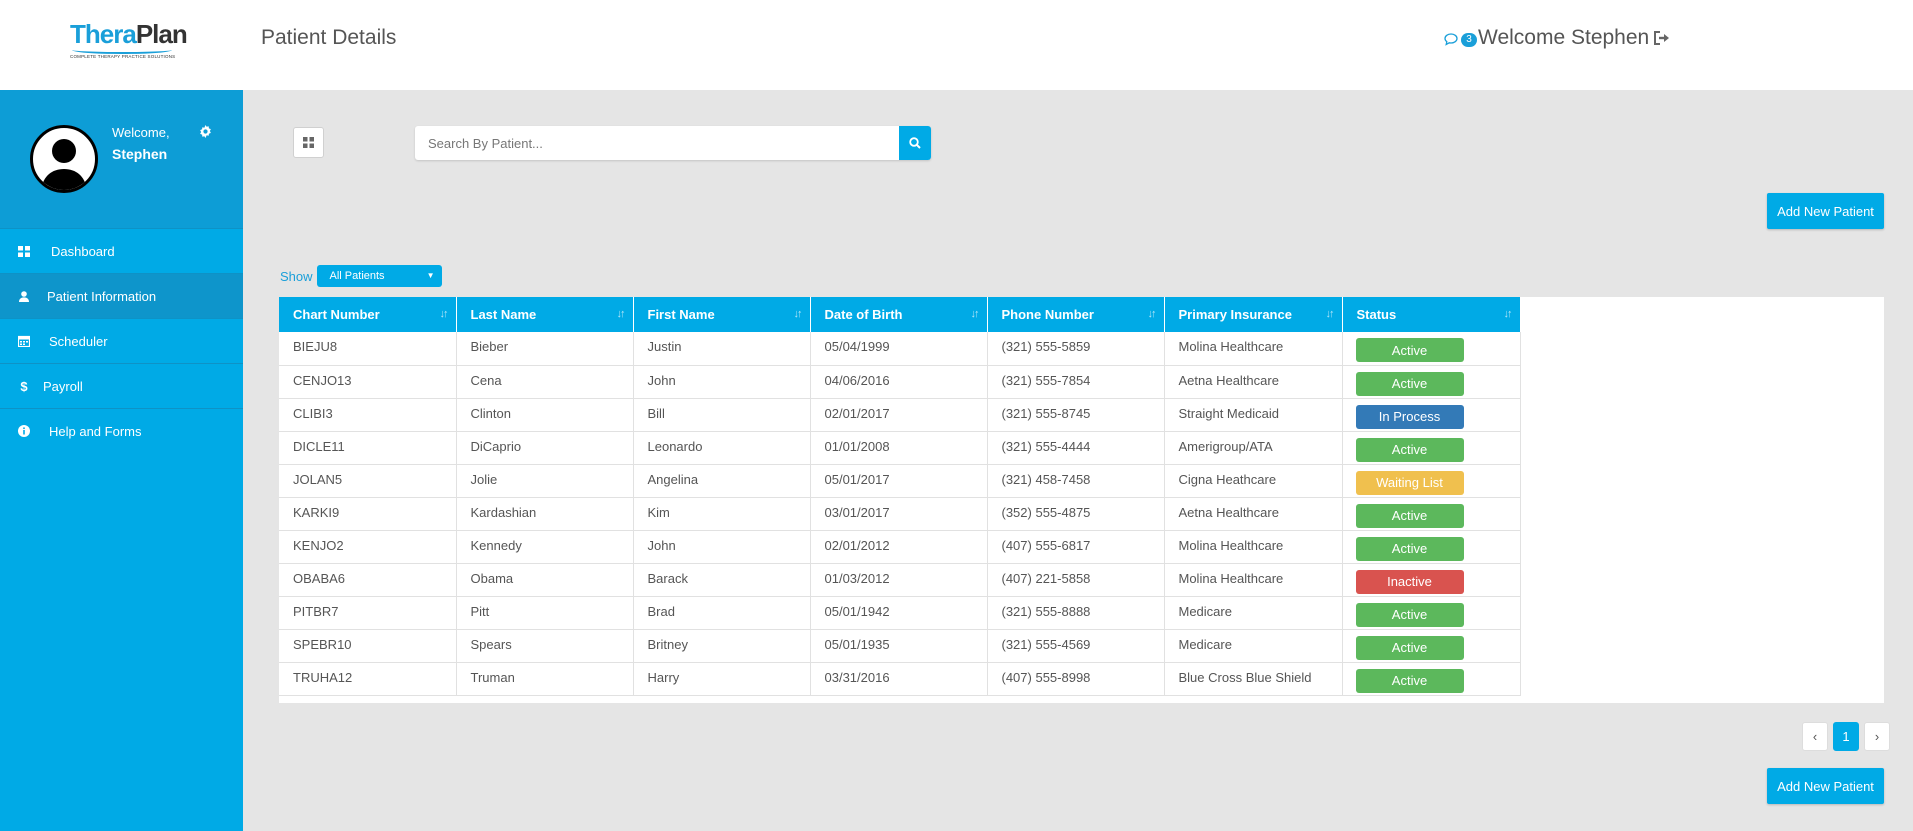 This screenshot has height=831, width=1913. What do you see at coordinates (95, 431) in the screenshot?
I see `sidebar-item-label: Help and Forms` at bounding box center [95, 431].